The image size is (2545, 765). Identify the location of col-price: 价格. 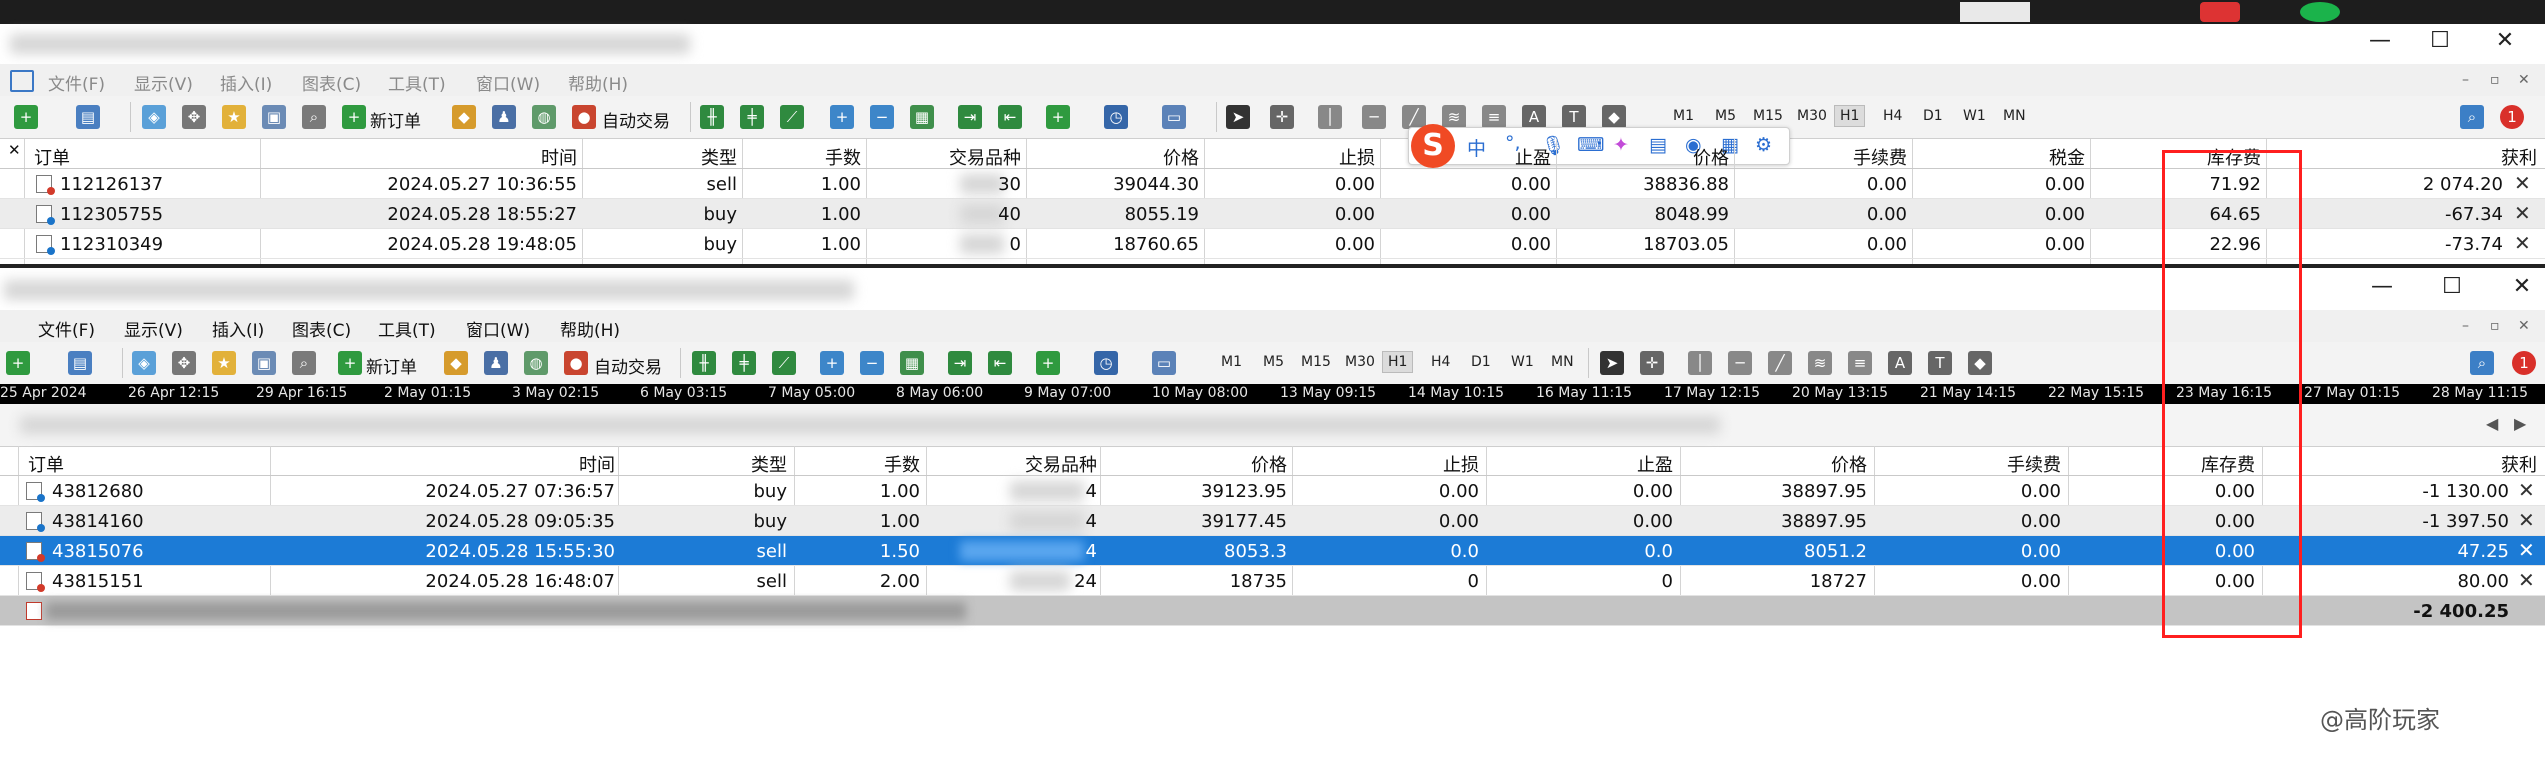
(1181, 157).